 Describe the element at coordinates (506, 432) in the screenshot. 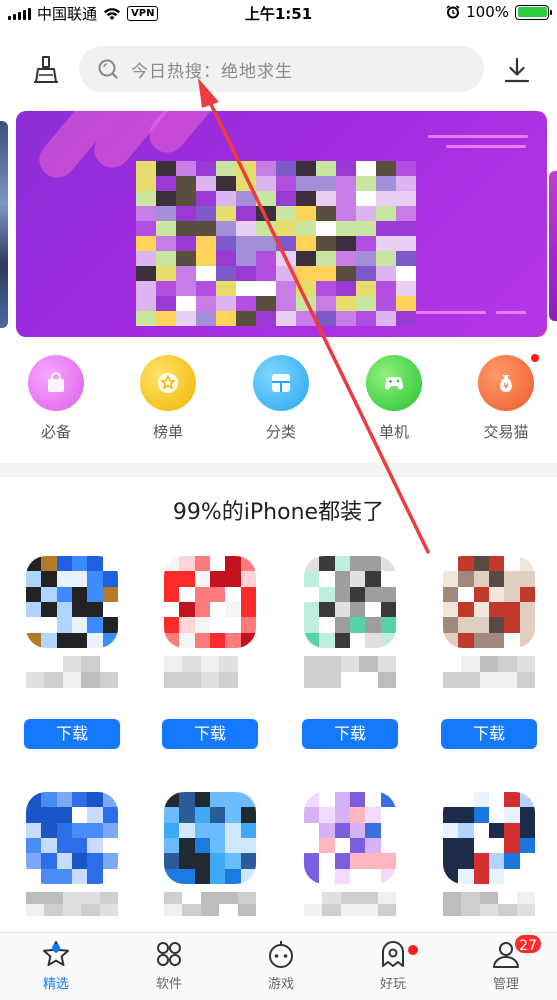

I see `category-label: 交易猫` at that location.